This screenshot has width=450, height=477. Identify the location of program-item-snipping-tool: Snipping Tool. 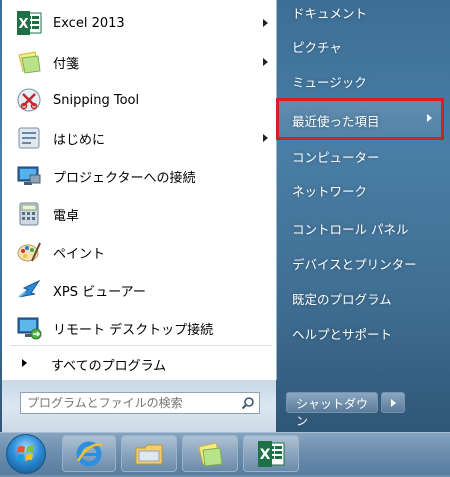
(139, 100).